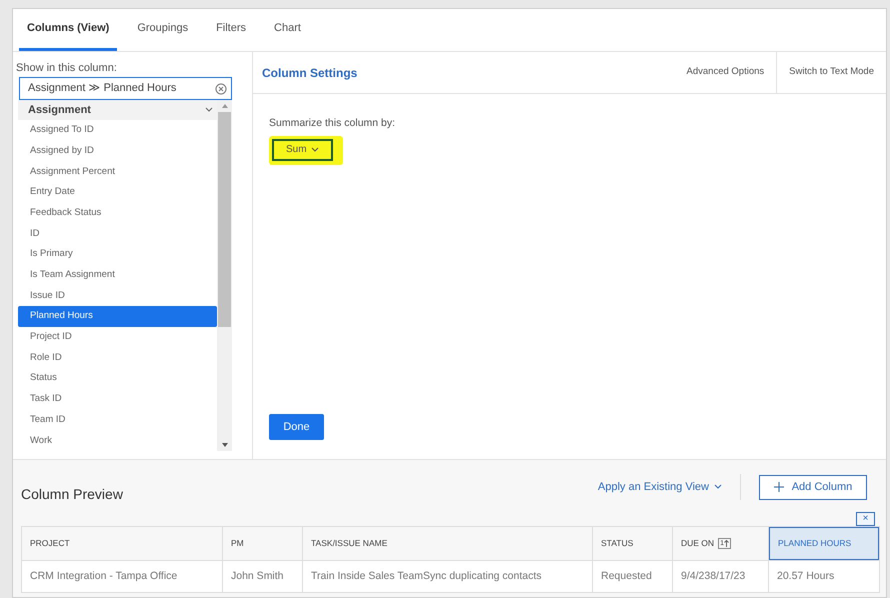 The width and height of the screenshot is (890, 598). I want to click on field-path: Assignment ≫ Planned Hours, so click(103, 88).